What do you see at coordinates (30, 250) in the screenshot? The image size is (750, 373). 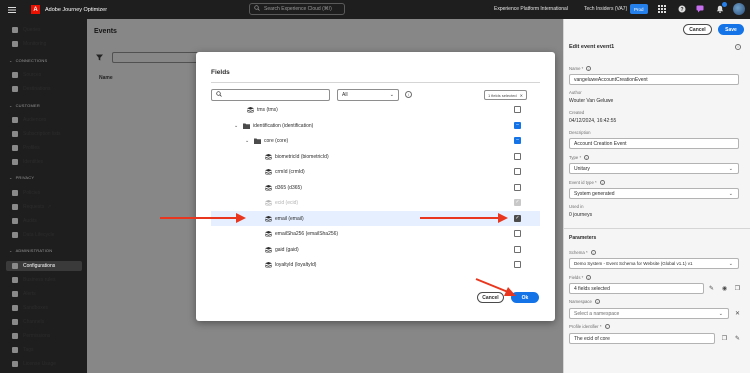 I see `sidebar-section-administration: ⌄ ADMINISTRATION` at bounding box center [30, 250].